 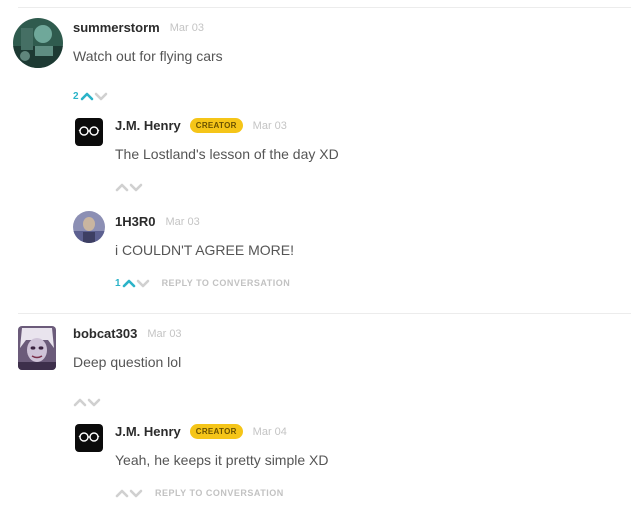 What do you see at coordinates (148, 56) in the screenshot?
I see `comment-text: Watch out for flying cars` at bounding box center [148, 56].